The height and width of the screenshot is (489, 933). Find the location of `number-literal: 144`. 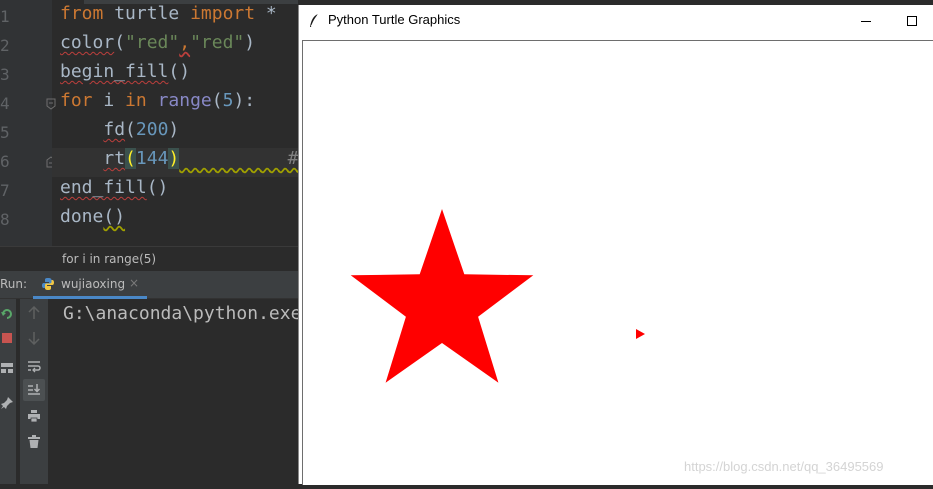

number-literal: 144 is located at coordinates (152, 158).